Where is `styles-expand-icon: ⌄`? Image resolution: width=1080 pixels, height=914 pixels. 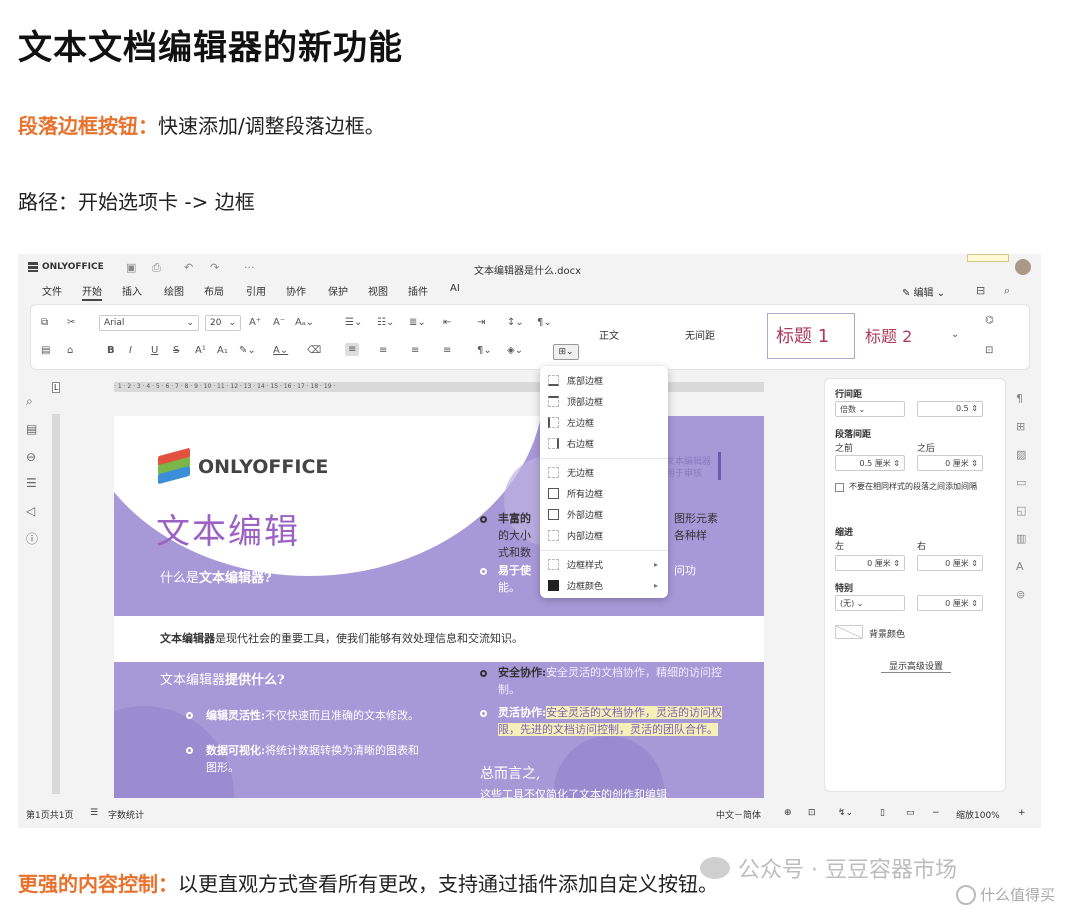 styles-expand-icon: ⌄ is located at coordinates (955, 334).